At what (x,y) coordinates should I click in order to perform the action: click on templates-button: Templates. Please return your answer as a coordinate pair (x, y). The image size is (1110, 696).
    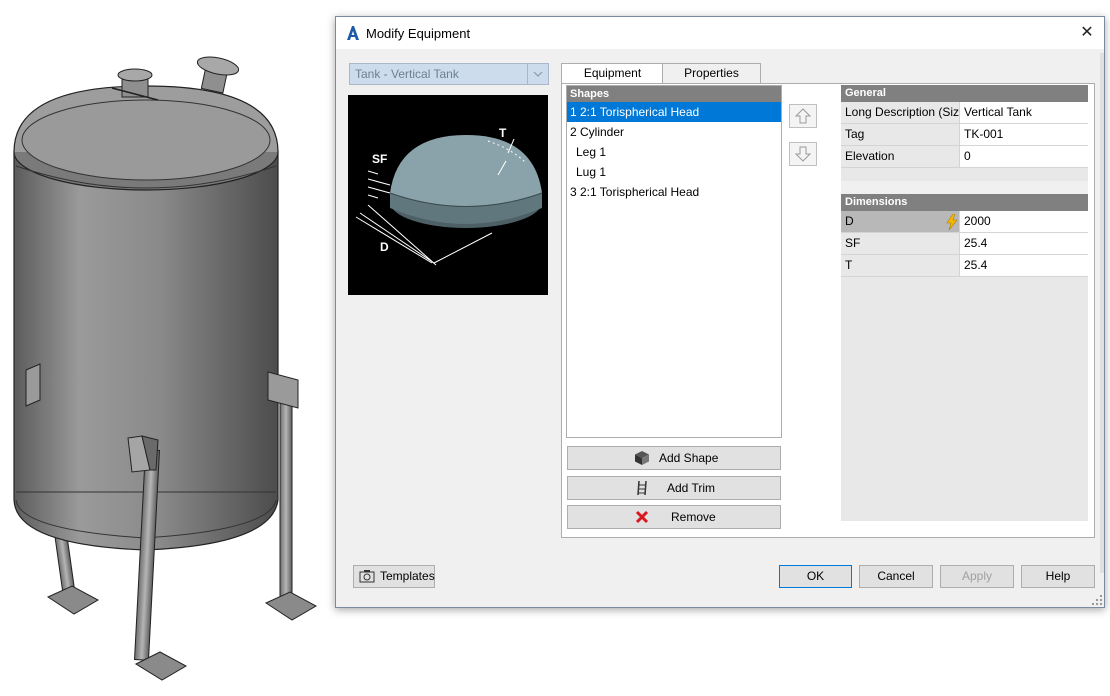
    Looking at the image, I should click on (394, 576).